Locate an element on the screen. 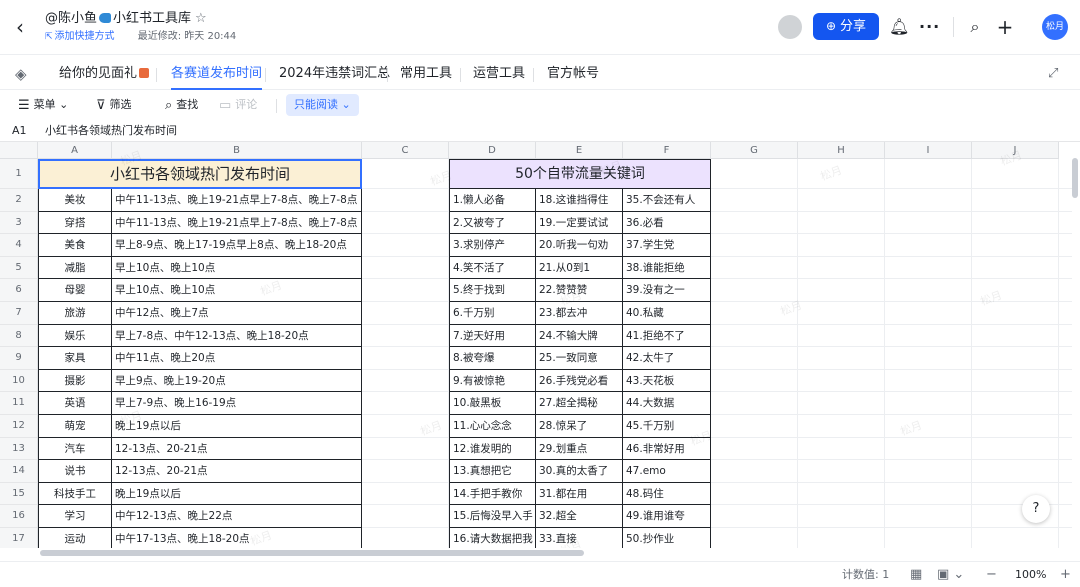 The height and width of the screenshot is (587, 1080). domain-cell: 旅游 is located at coordinates (75, 313).